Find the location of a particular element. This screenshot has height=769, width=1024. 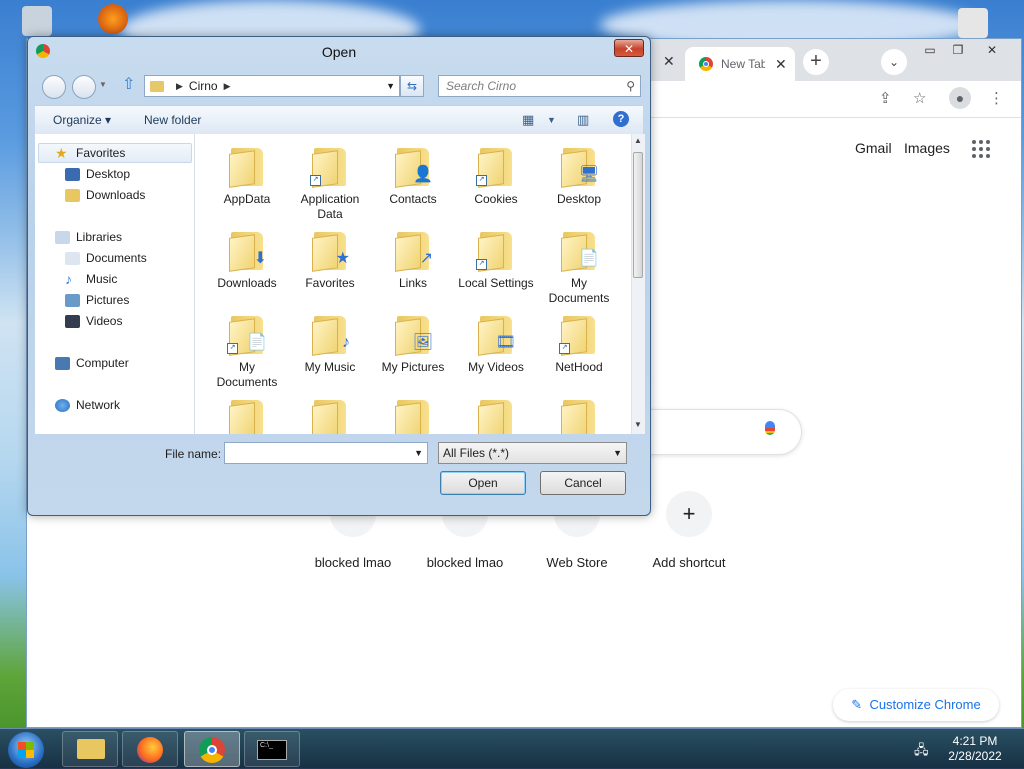

address-bar: ▶ Cirno ▶ ▼ is located at coordinates (272, 86).